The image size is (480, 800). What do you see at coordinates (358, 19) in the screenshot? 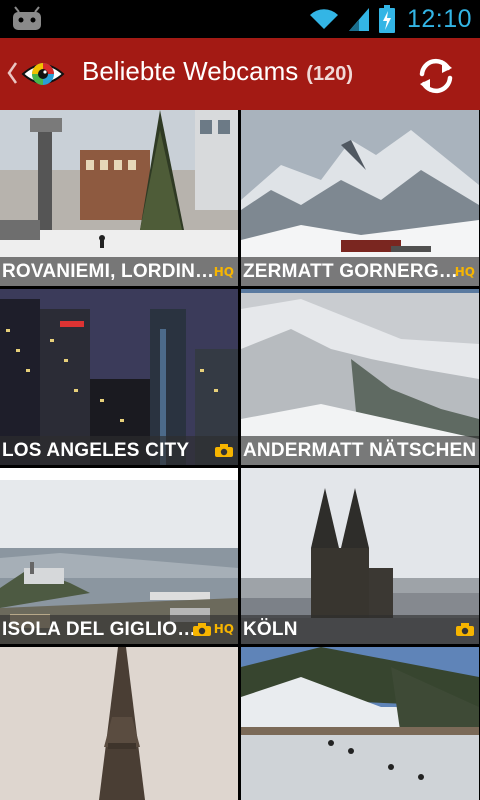
I see `signal-icon` at bounding box center [358, 19].